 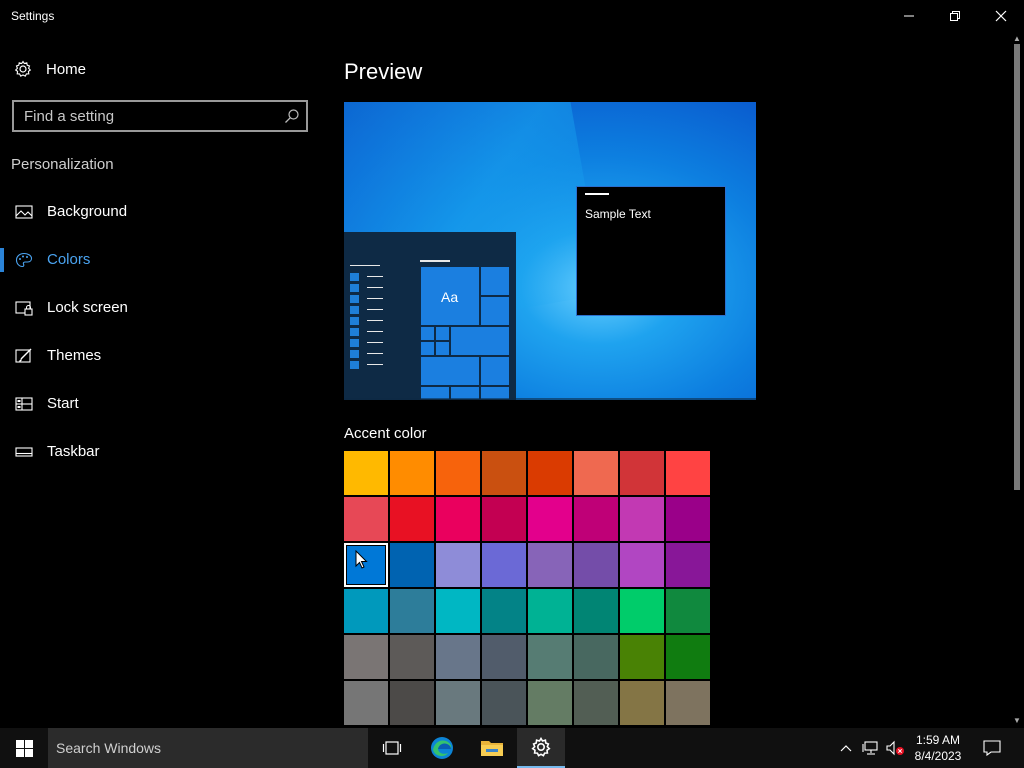 What do you see at coordinates (160, 260) in the screenshot?
I see `sidebar-item-colors: Colors` at bounding box center [160, 260].